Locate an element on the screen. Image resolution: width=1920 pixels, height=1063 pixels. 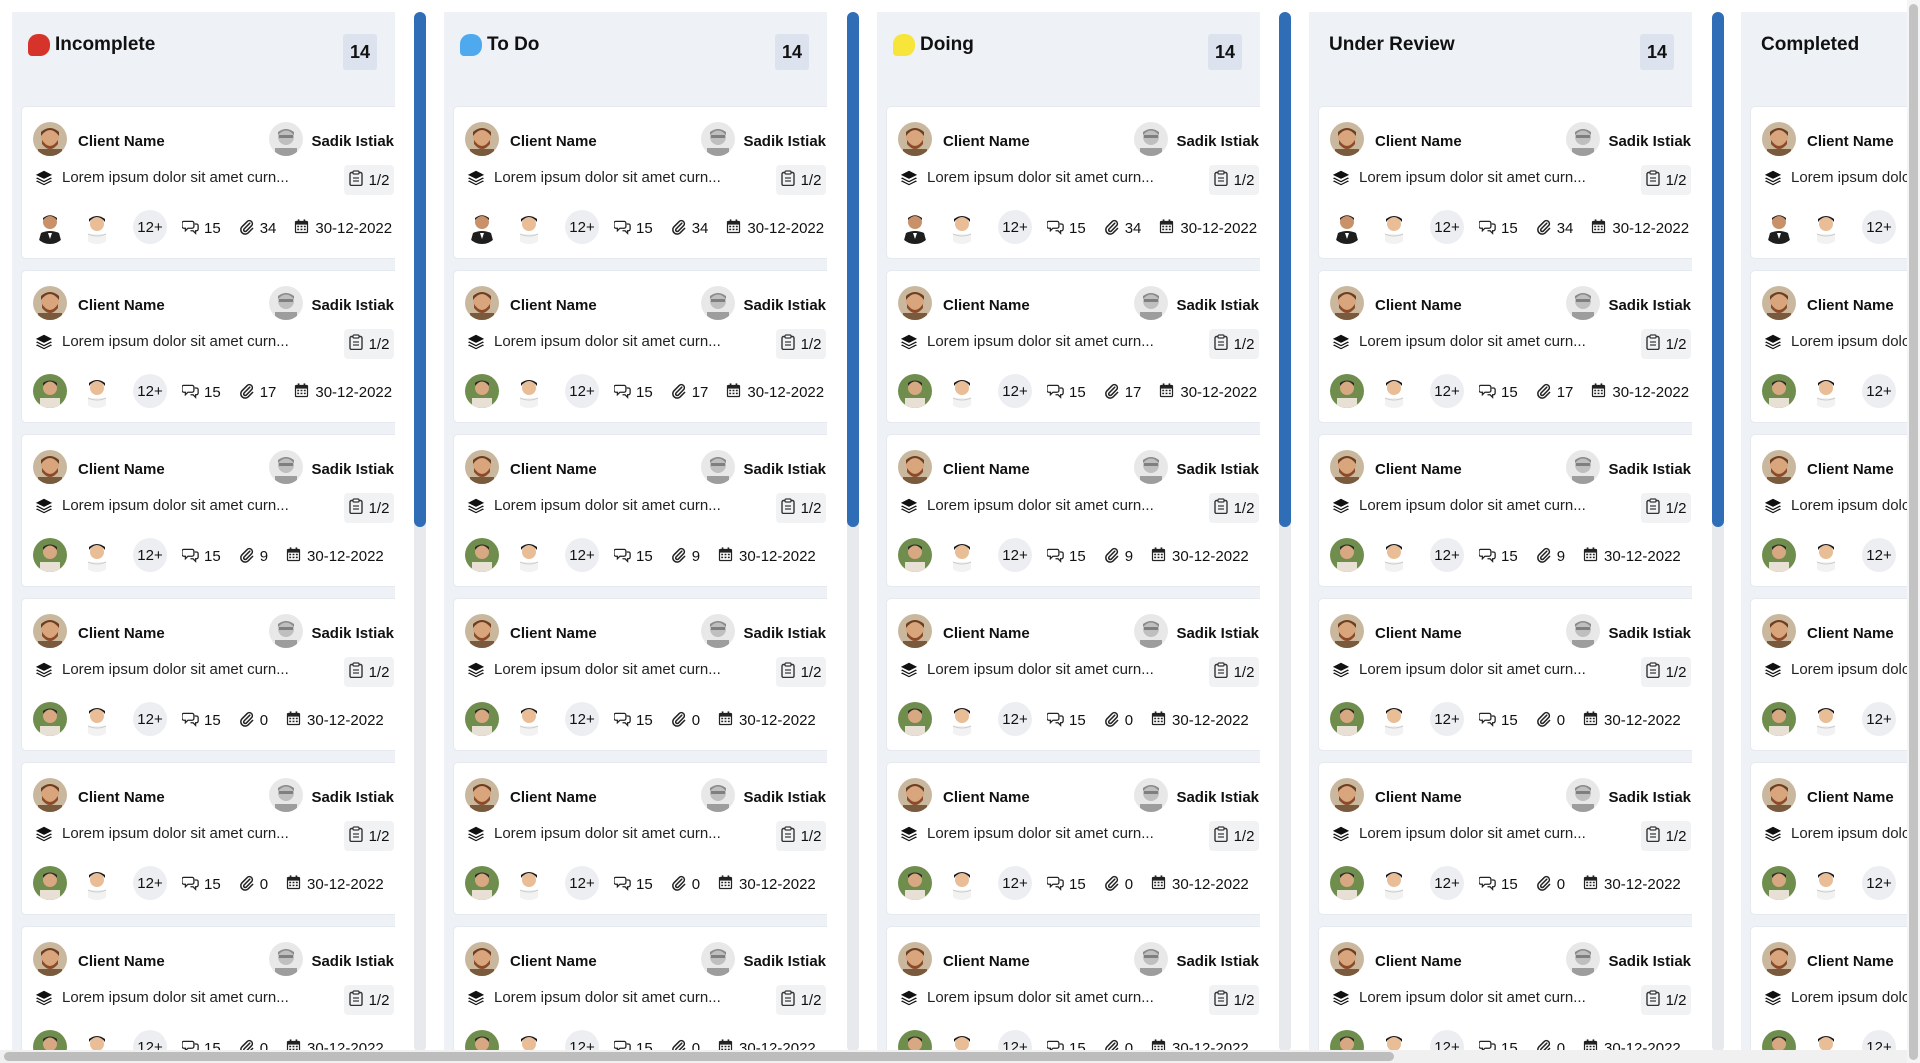
board-horizontal-scrollbar is located at coordinates (953, 1056).